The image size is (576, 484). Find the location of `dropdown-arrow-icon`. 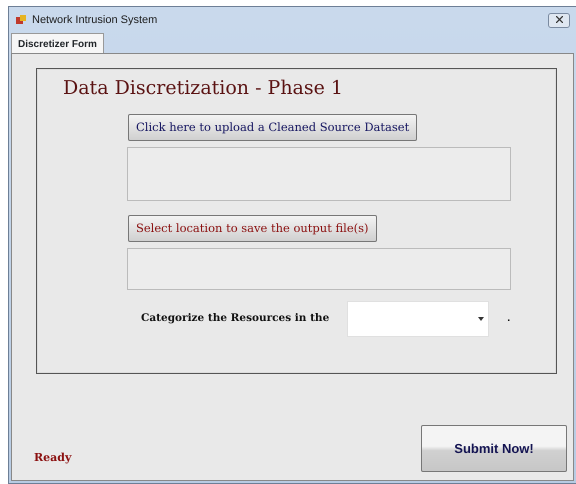

dropdown-arrow-icon is located at coordinates (481, 319).